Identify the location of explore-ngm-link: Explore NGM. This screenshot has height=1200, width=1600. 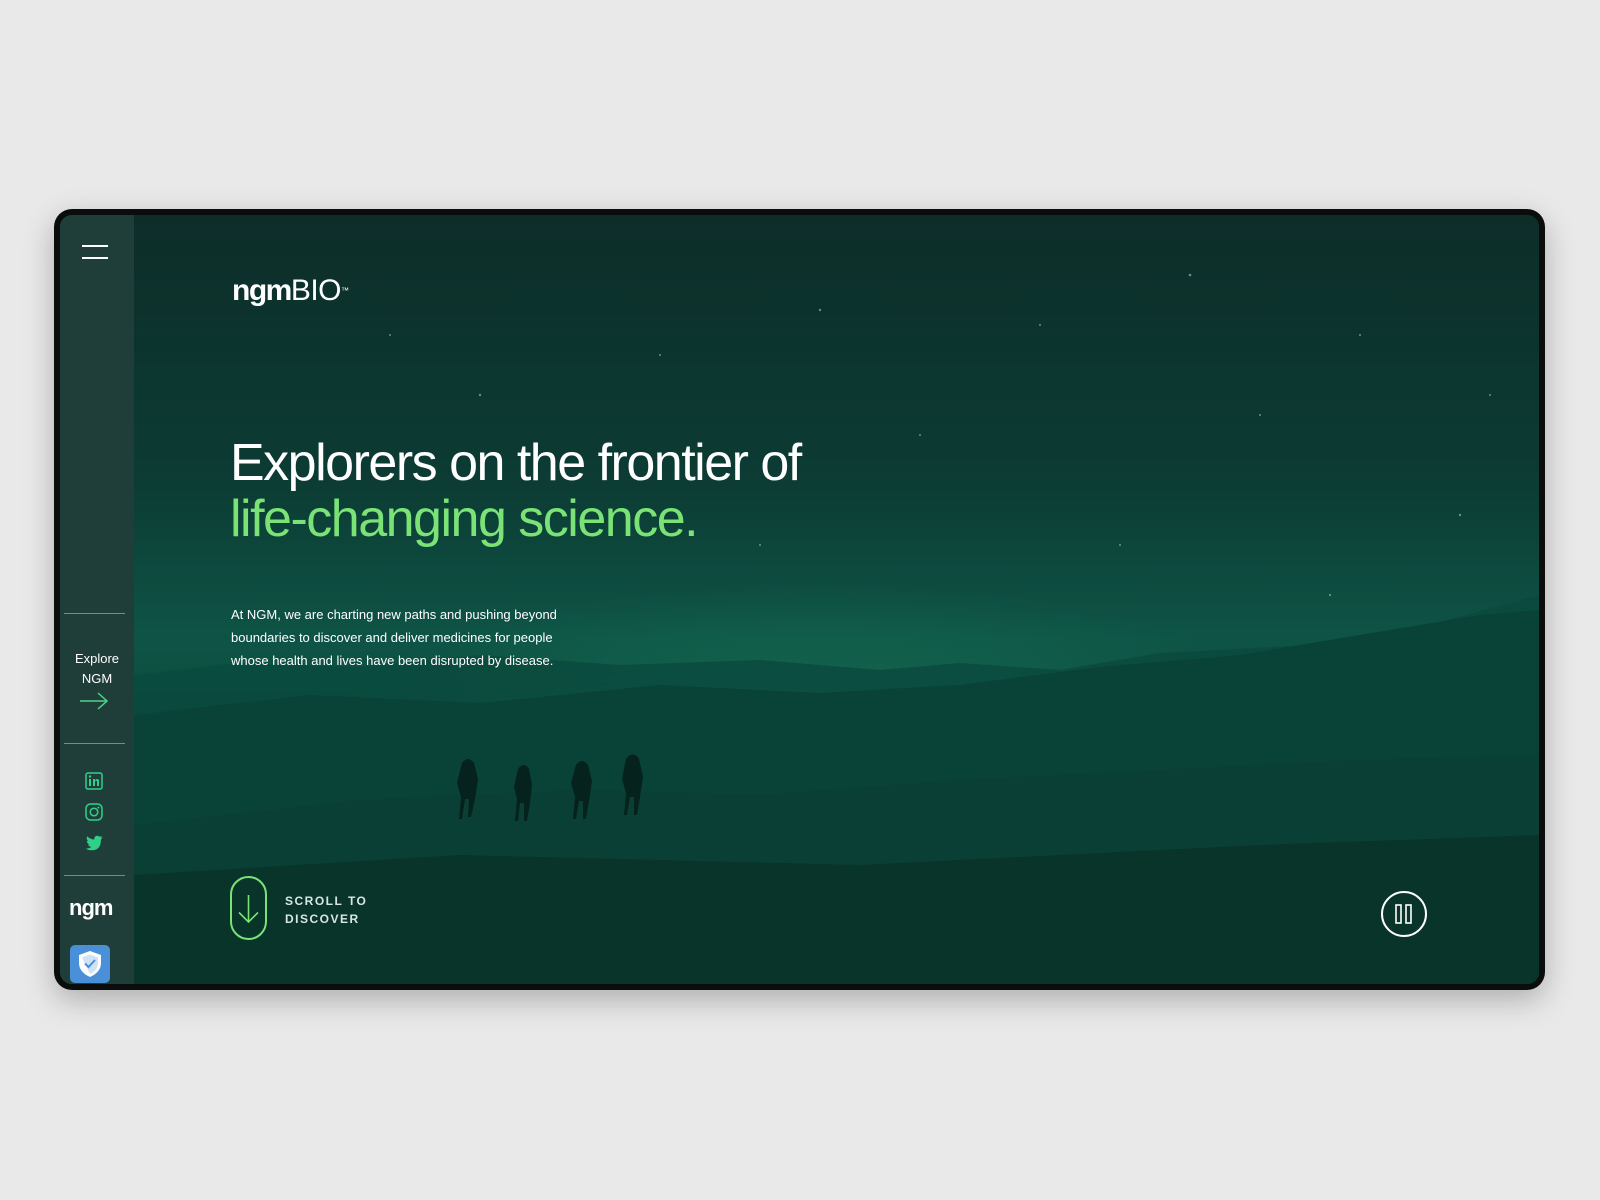
(97, 669).